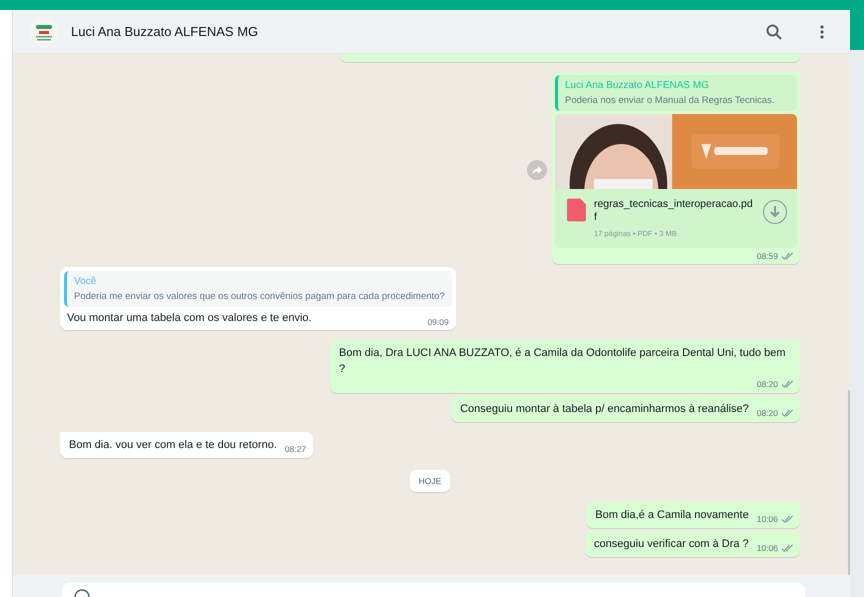  Describe the element at coordinates (674, 211) in the screenshot. I see `file-name: regras_tecnicas_interoperacao.pdf` at that location.